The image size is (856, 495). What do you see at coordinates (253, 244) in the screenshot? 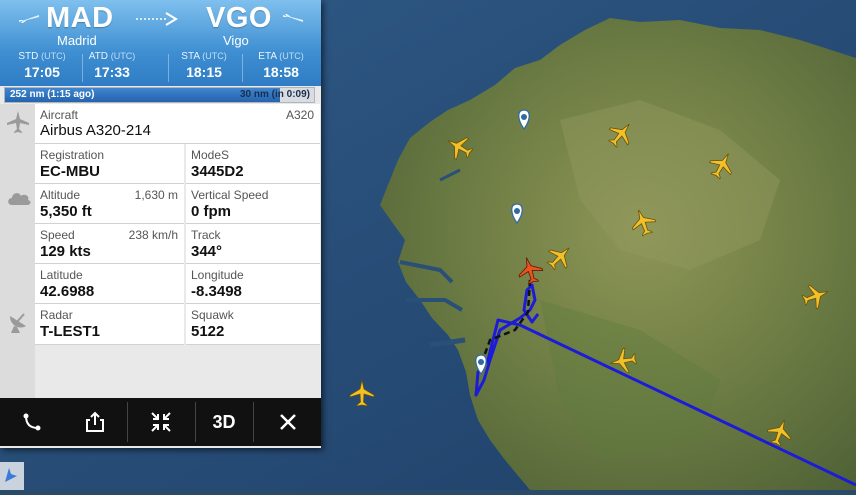
I see `track-cell: Track 344°` at bounding box center [253, 244].